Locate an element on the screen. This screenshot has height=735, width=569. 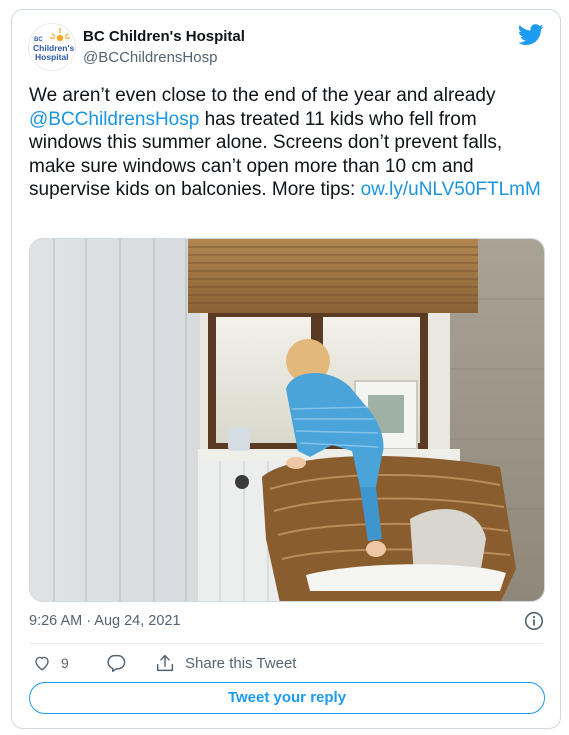
avatar: BC Children's Hospital is located at coordinates (52, 47).